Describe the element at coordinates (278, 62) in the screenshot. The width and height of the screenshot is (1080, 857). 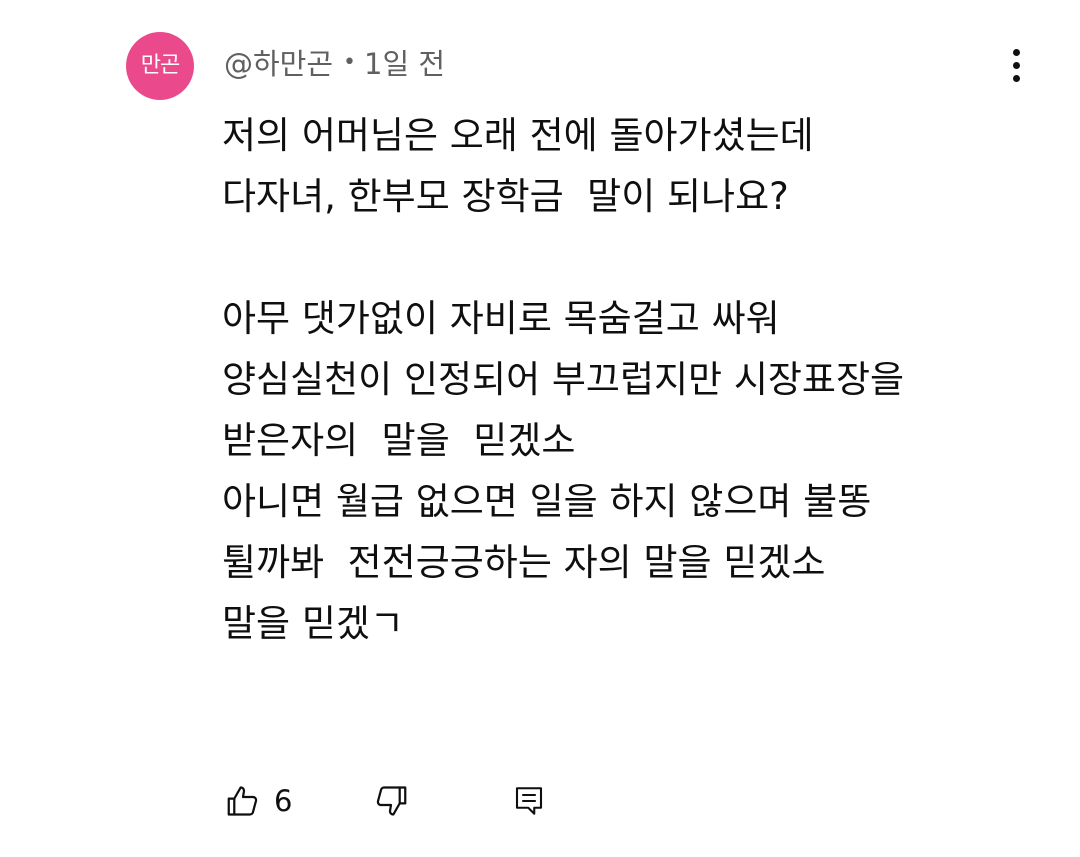
I see `author-name: @하만곤` at that location.